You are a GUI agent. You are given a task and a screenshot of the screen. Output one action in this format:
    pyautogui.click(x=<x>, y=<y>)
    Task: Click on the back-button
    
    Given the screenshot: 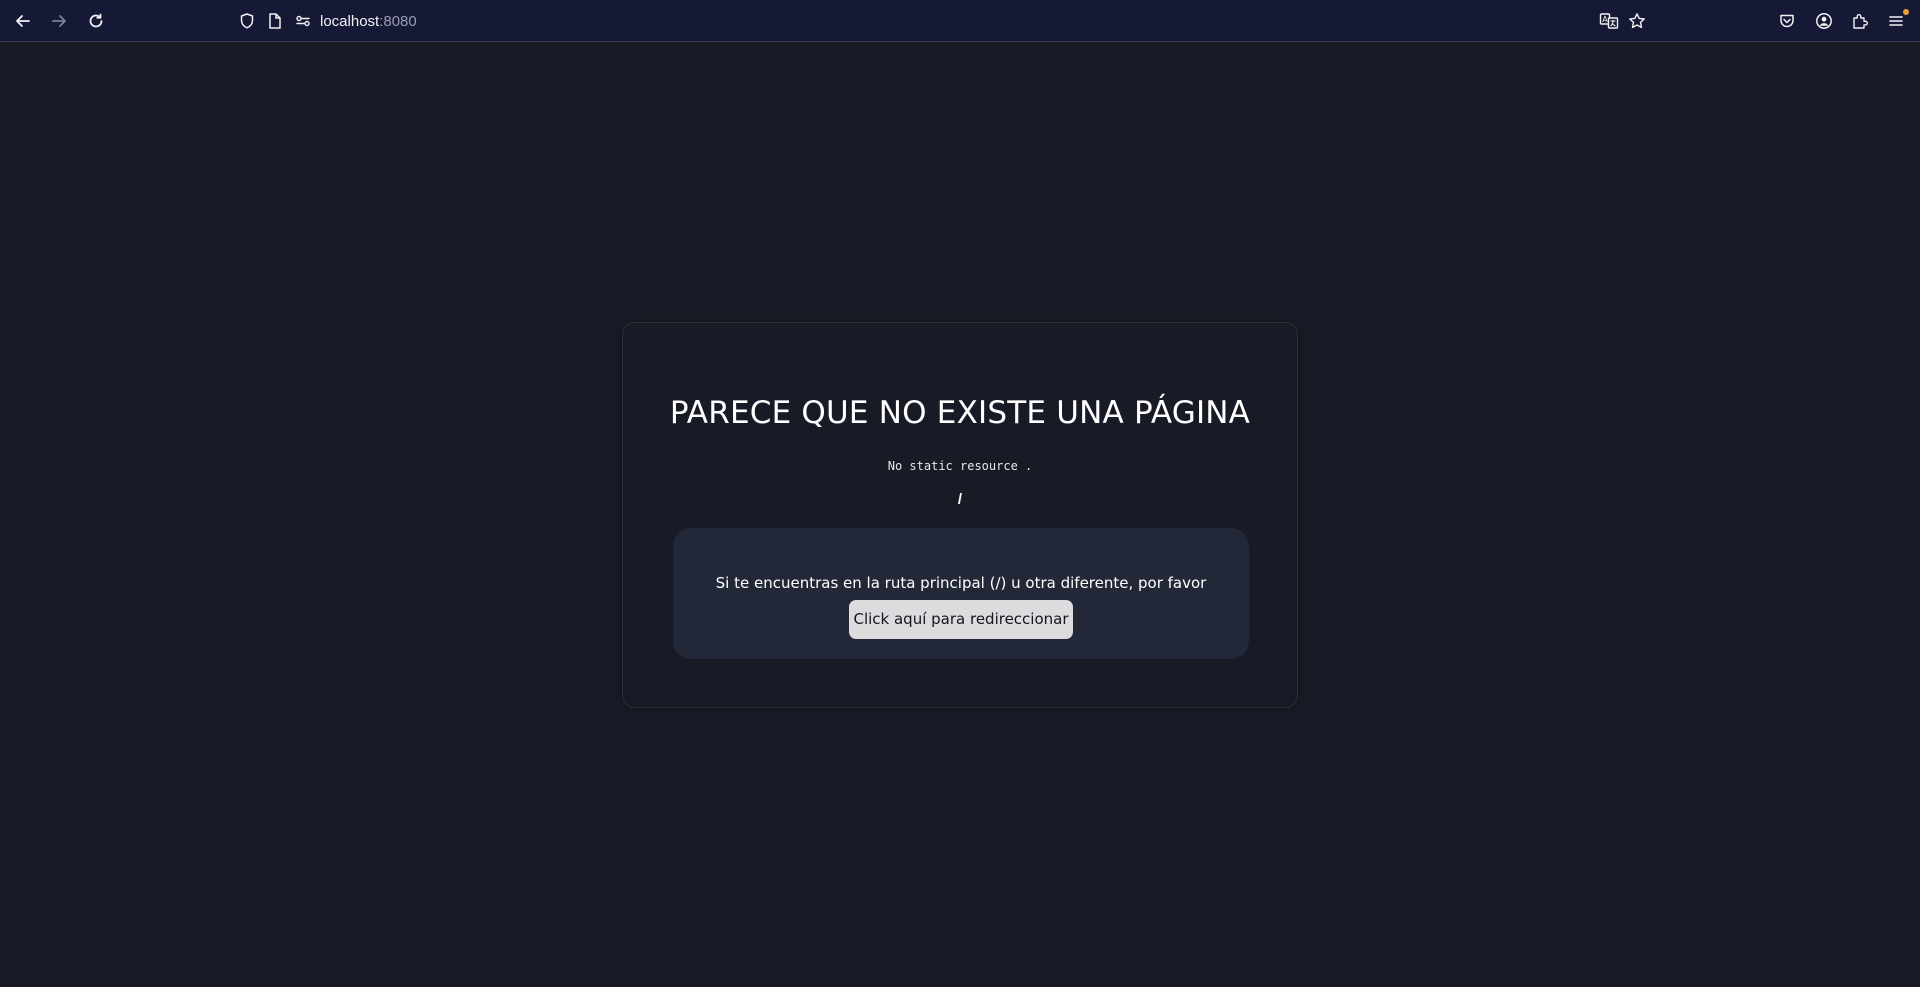 What is the action you would take?
    pyautogui.click(x=23, y=21)
    